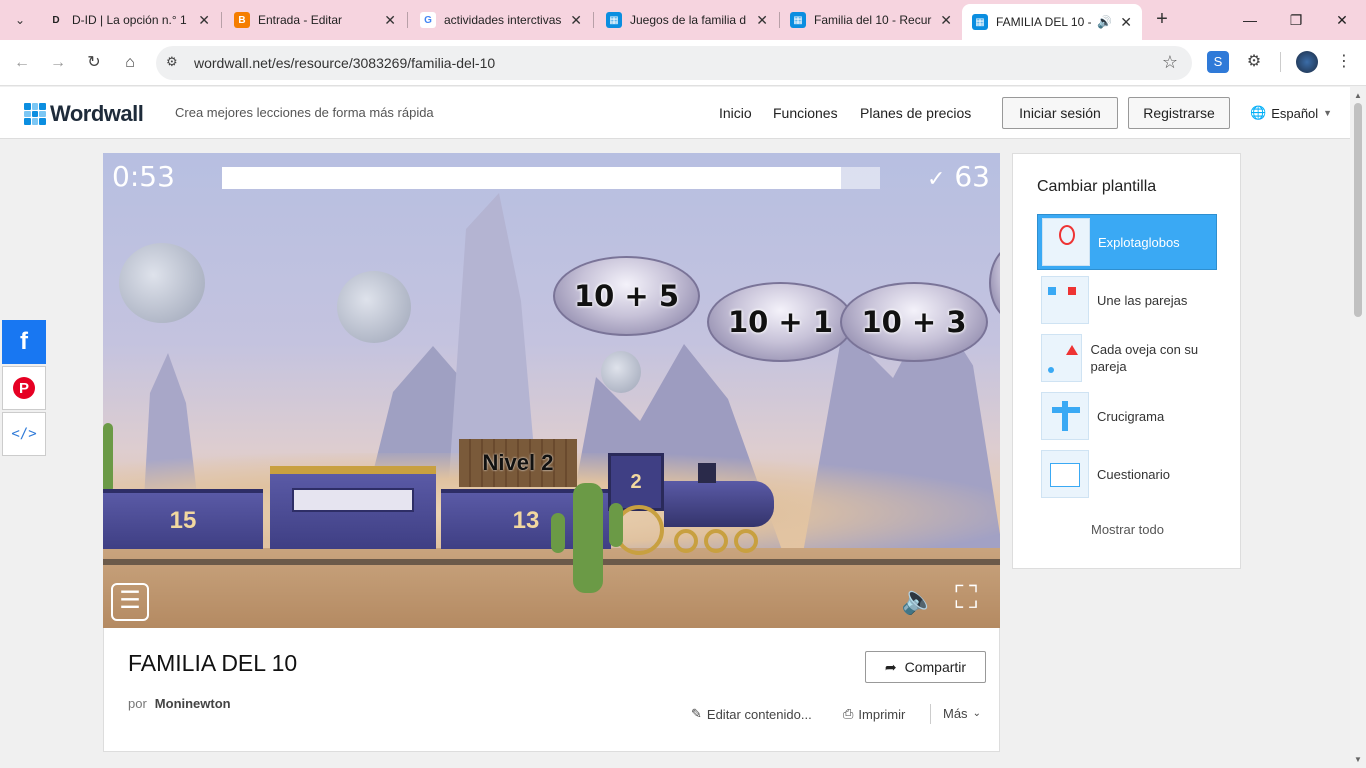  What do you see at coordinates (805, 113) in the screenshot?
I see `nav-funciones: Funciones` at bounding box center [805, 113].